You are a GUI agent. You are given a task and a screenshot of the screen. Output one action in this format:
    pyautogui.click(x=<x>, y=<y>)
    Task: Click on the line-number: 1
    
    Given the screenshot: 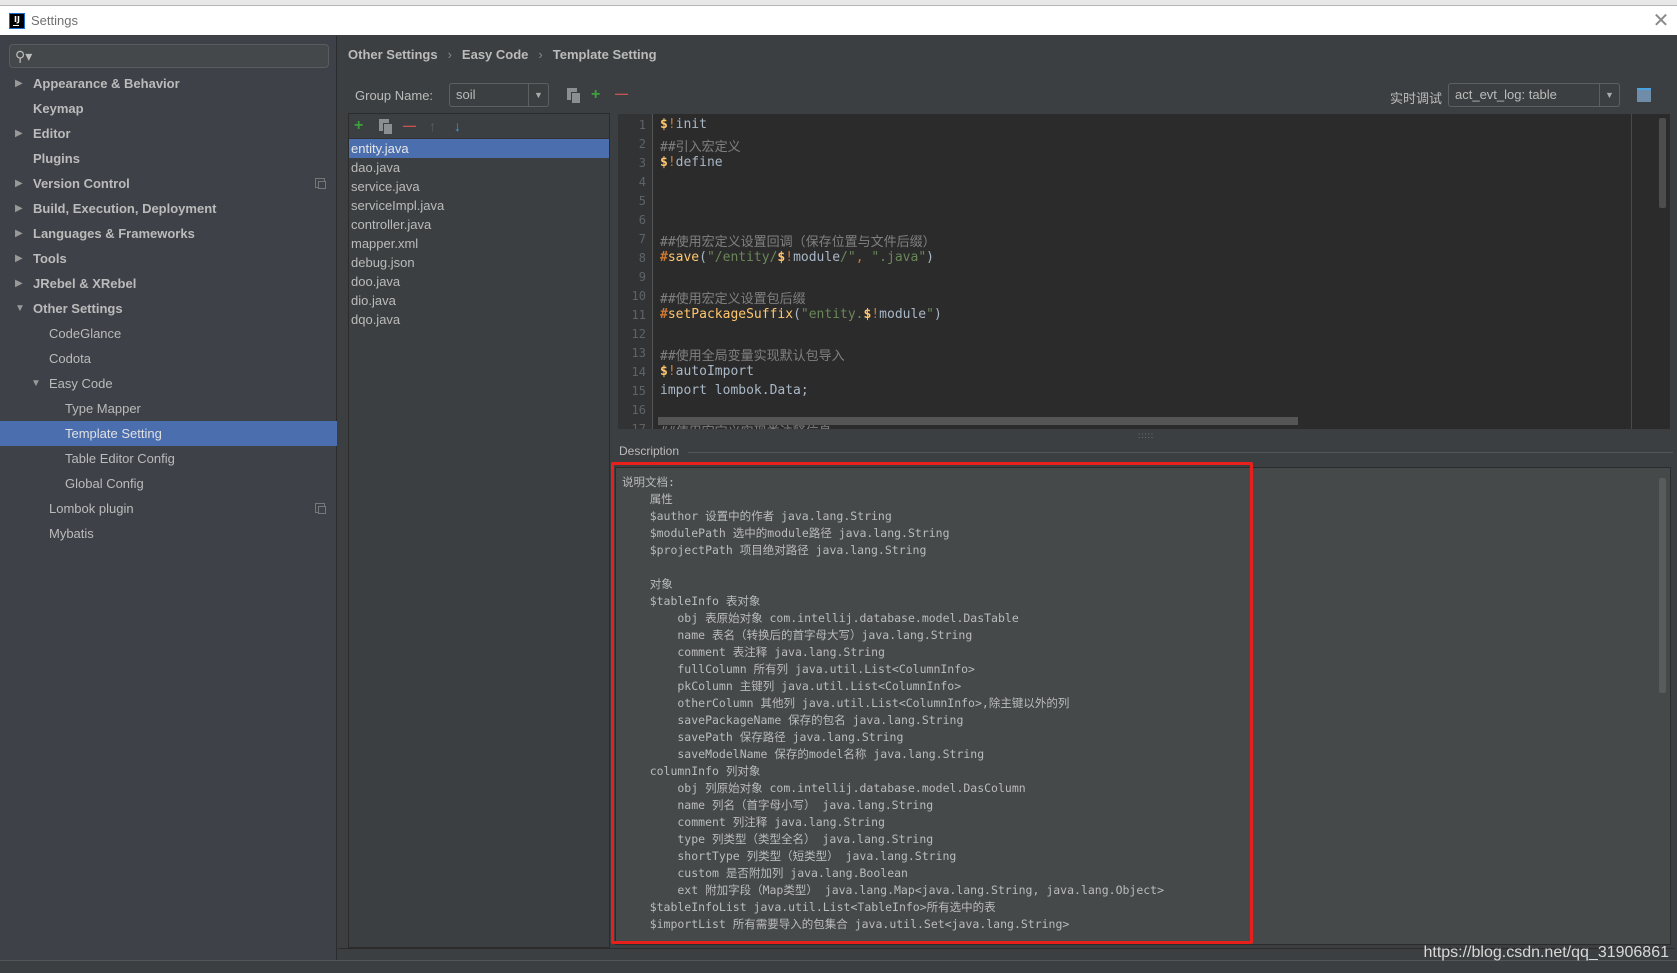 What is the action you would take?
    pyautogui.click(x=642, y=125)
    